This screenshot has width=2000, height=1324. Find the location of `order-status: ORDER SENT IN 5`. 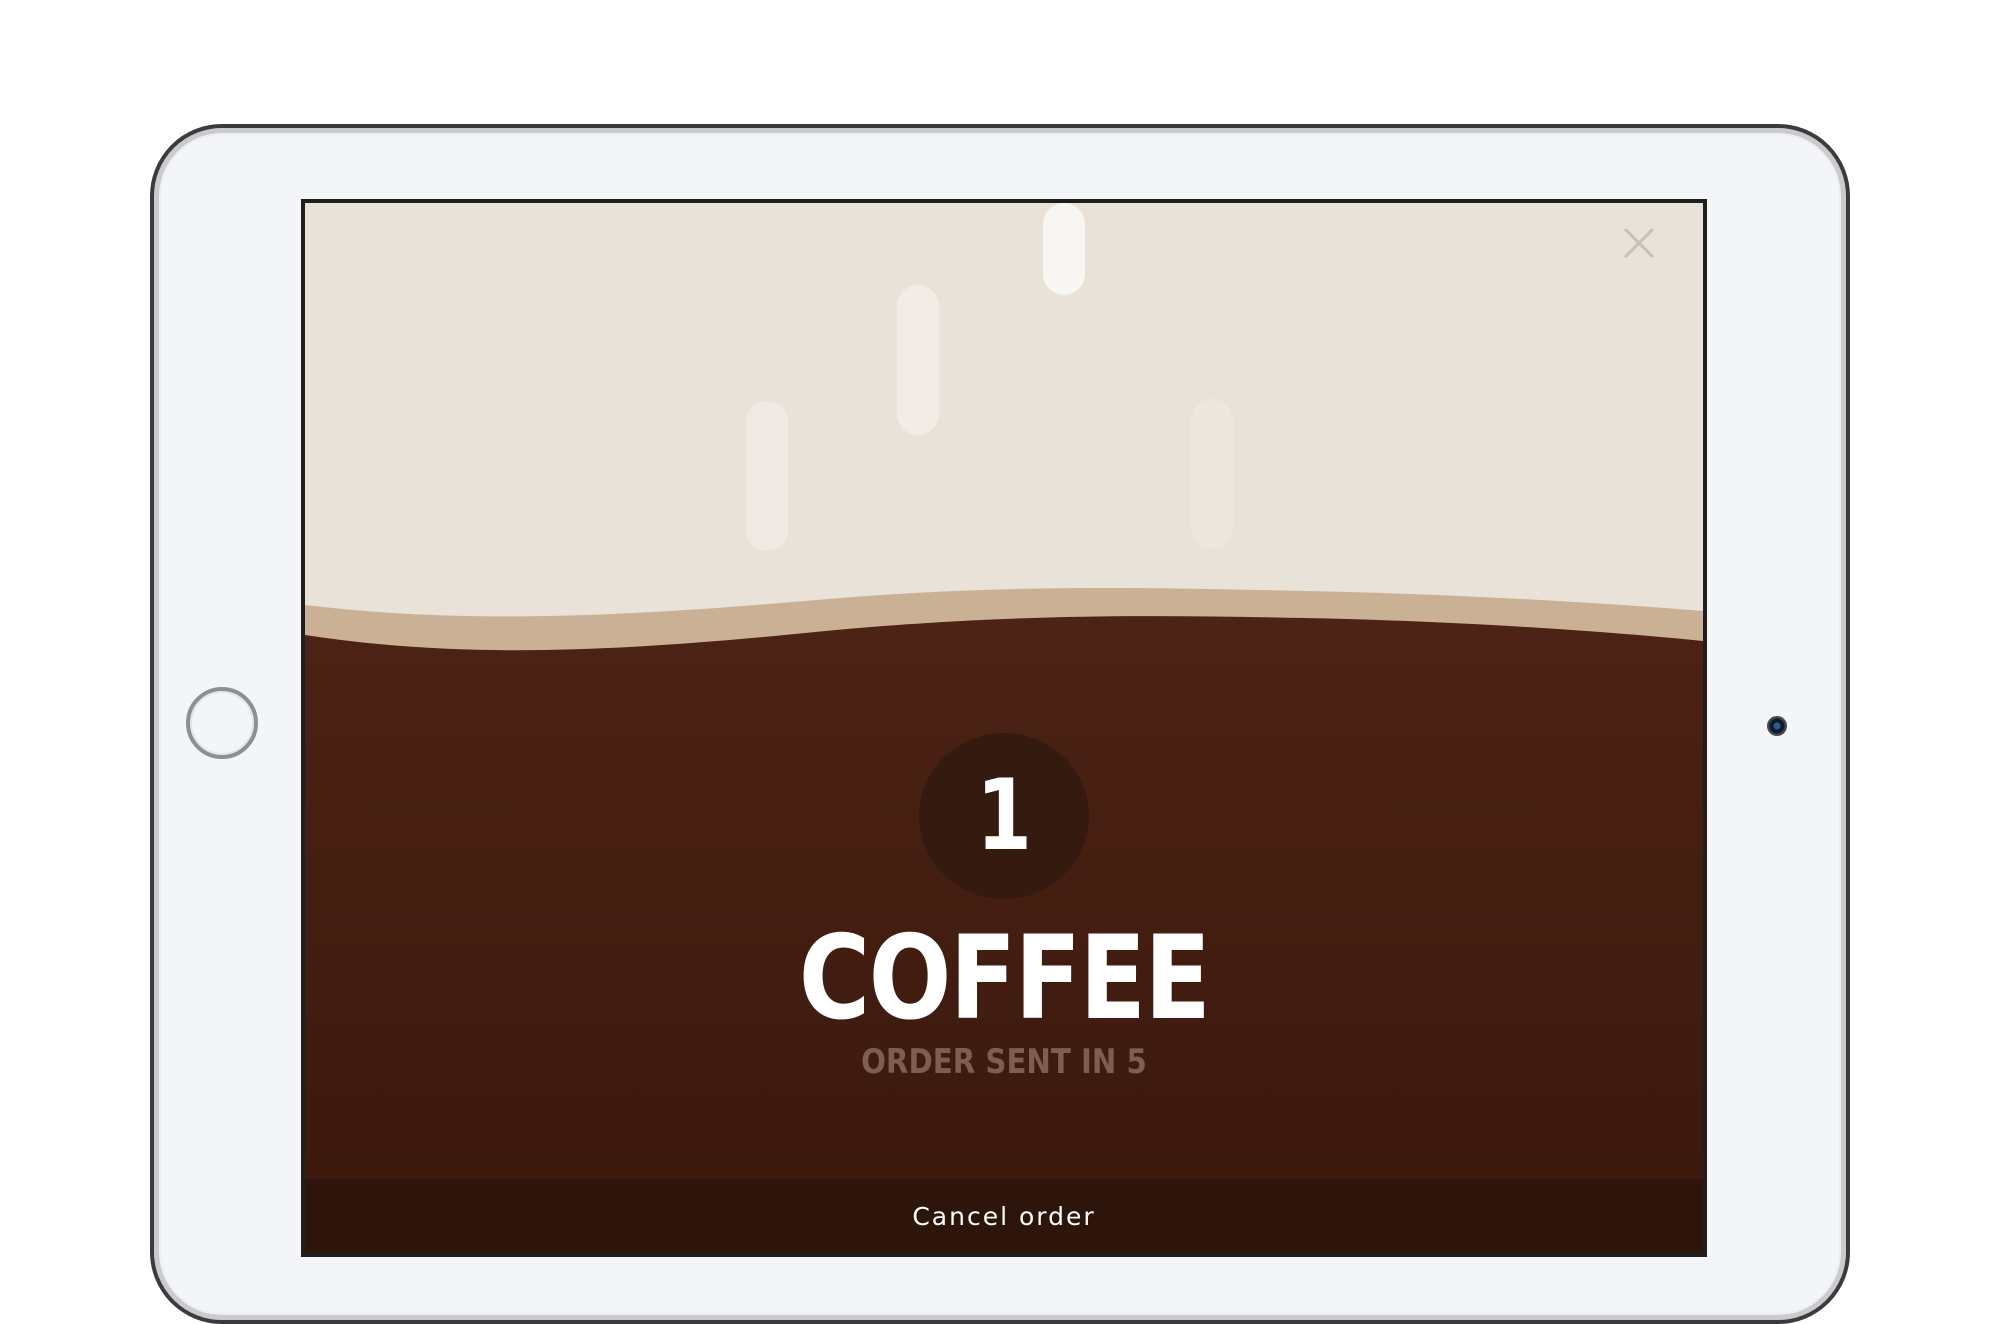

order-status: ORDER SENT IN 5 is located at coordinates (1004, 1062).